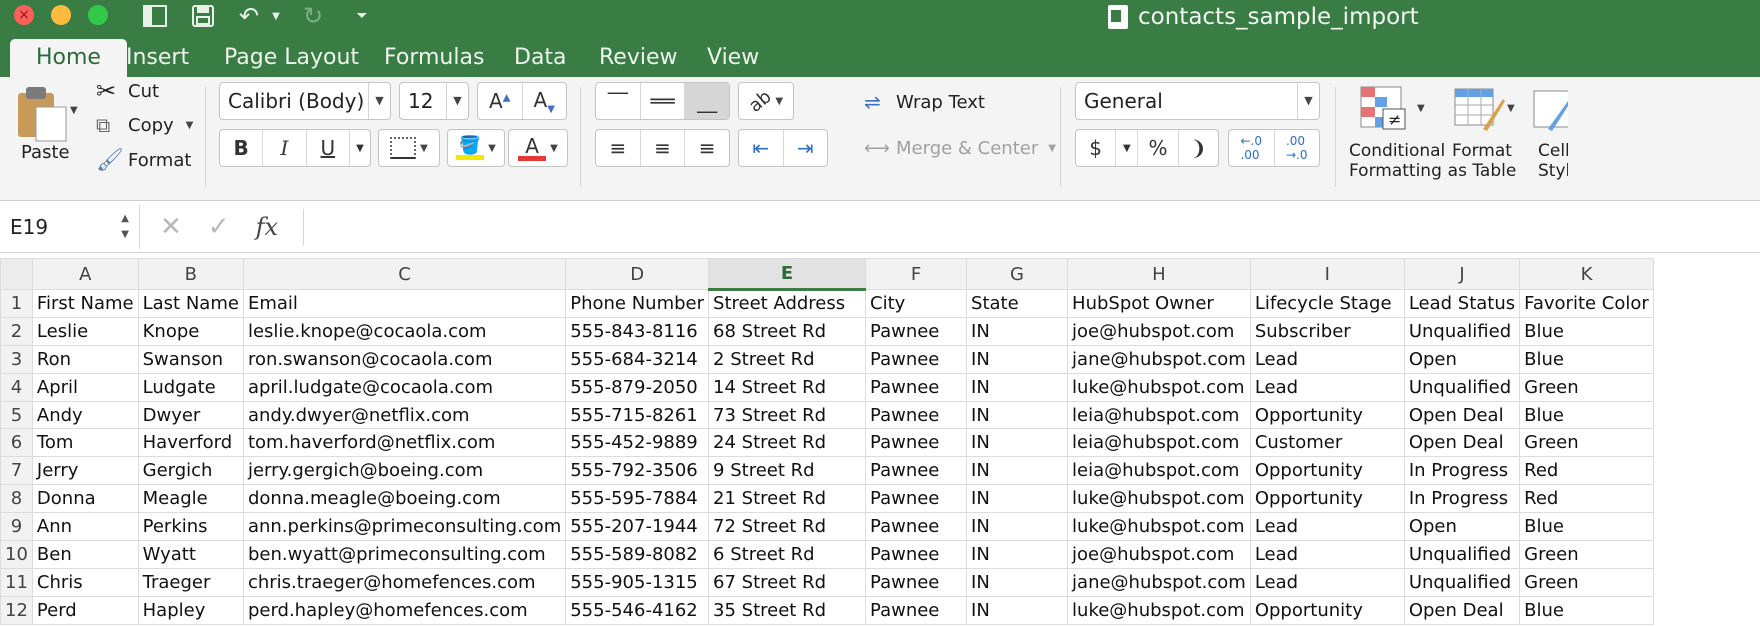  I want to click on cell-f12: Pawnee, so click(916, 610).